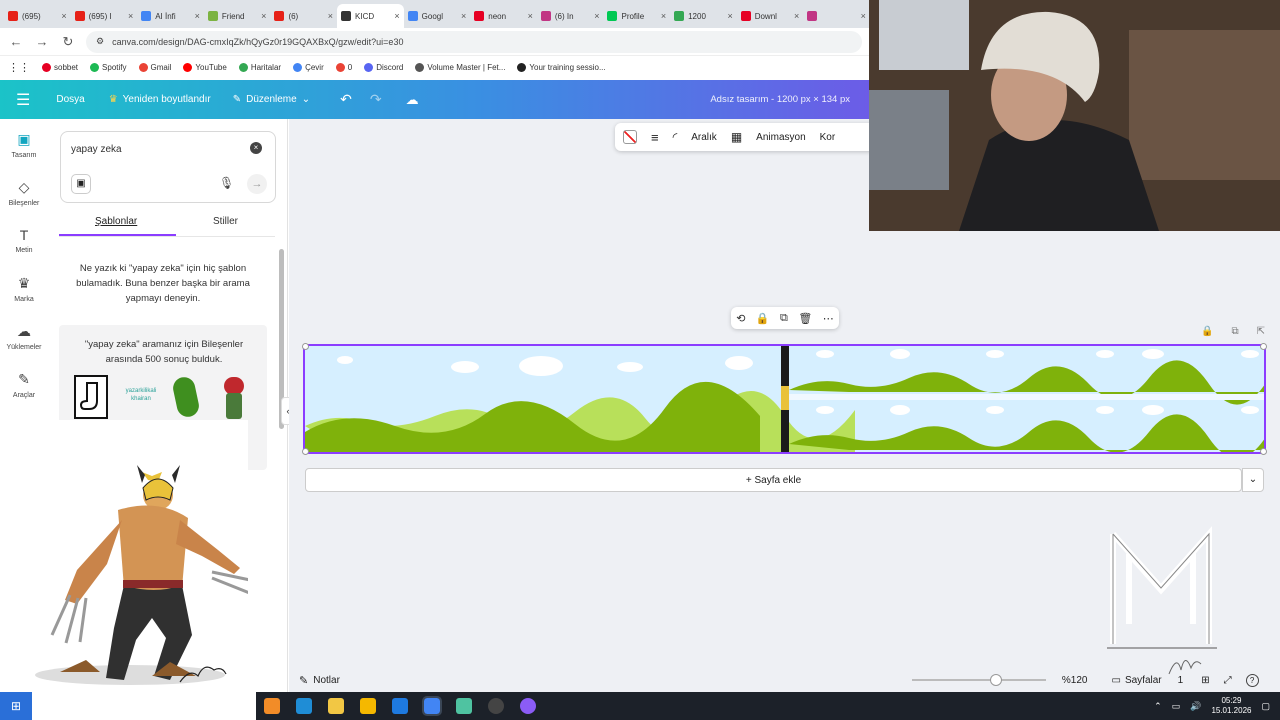 The image size is (1280, 720). I want to click on site-info-icon: ⚙, so click(100, 41).